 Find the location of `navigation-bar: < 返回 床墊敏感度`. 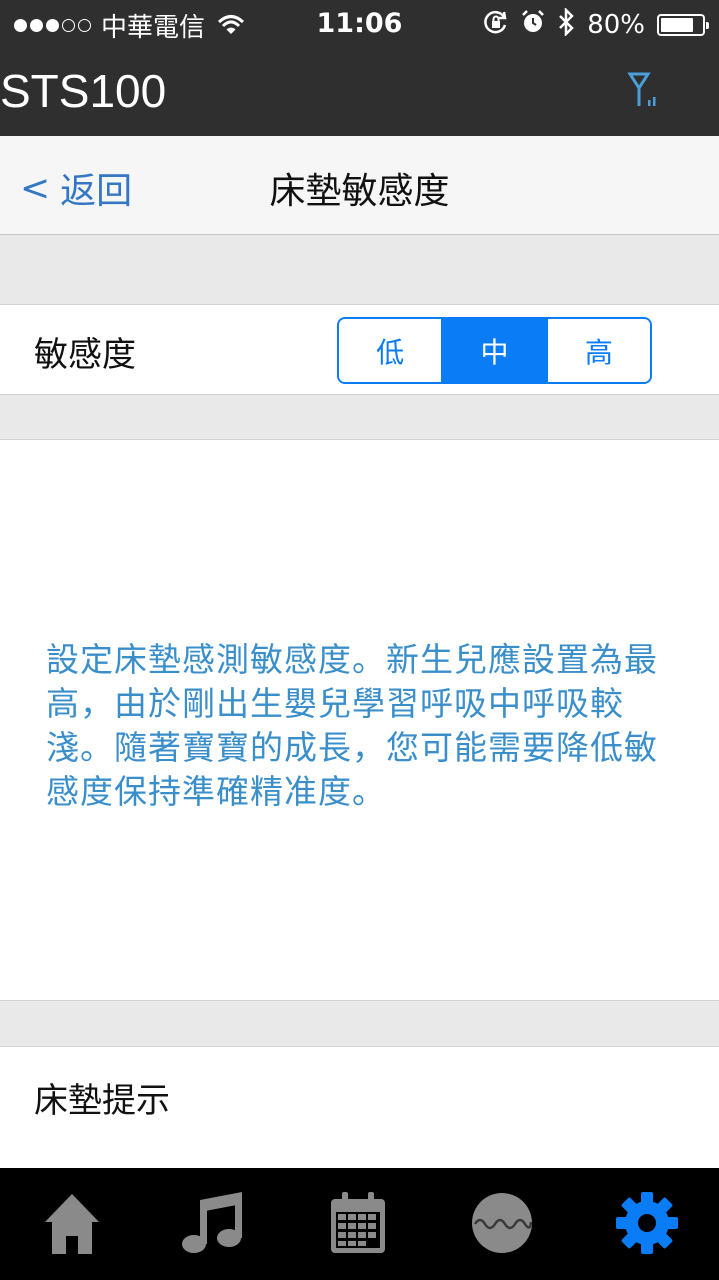

navigation-bar: < 返回 床墊敏感度 is located at coordinates (359, 185).